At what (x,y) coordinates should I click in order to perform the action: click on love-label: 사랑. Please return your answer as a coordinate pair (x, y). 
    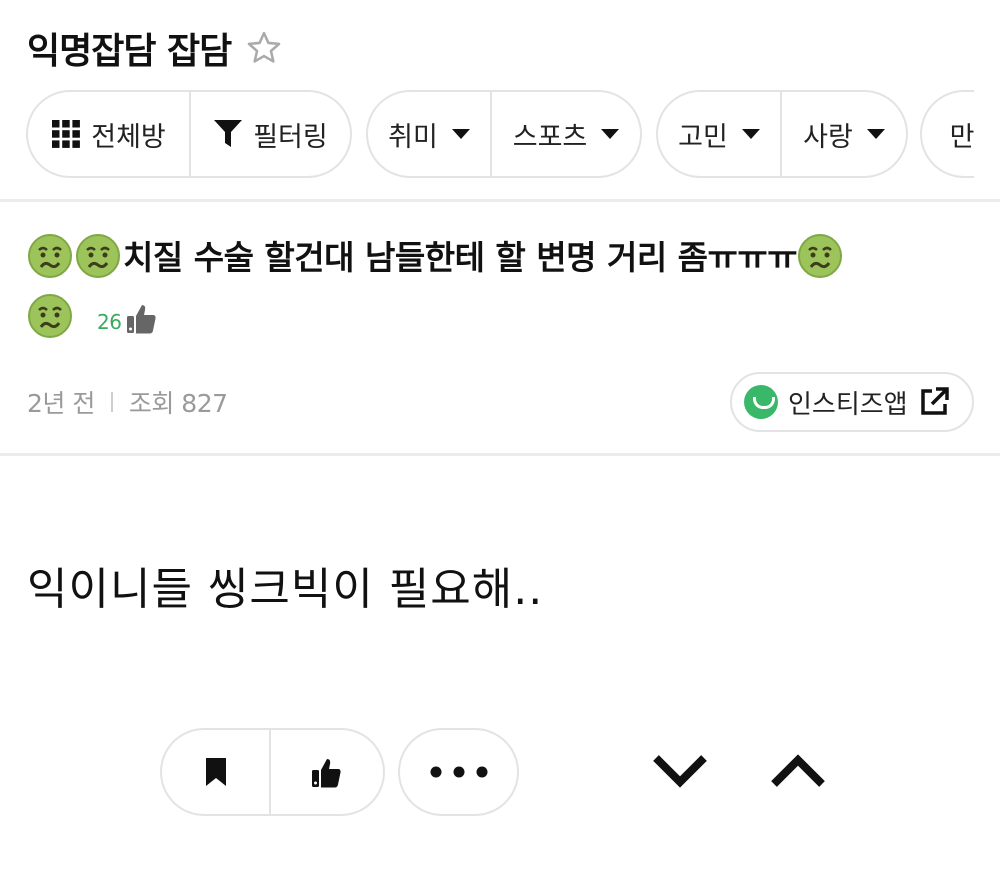
    Looking at the image, I should click on (828, 137).